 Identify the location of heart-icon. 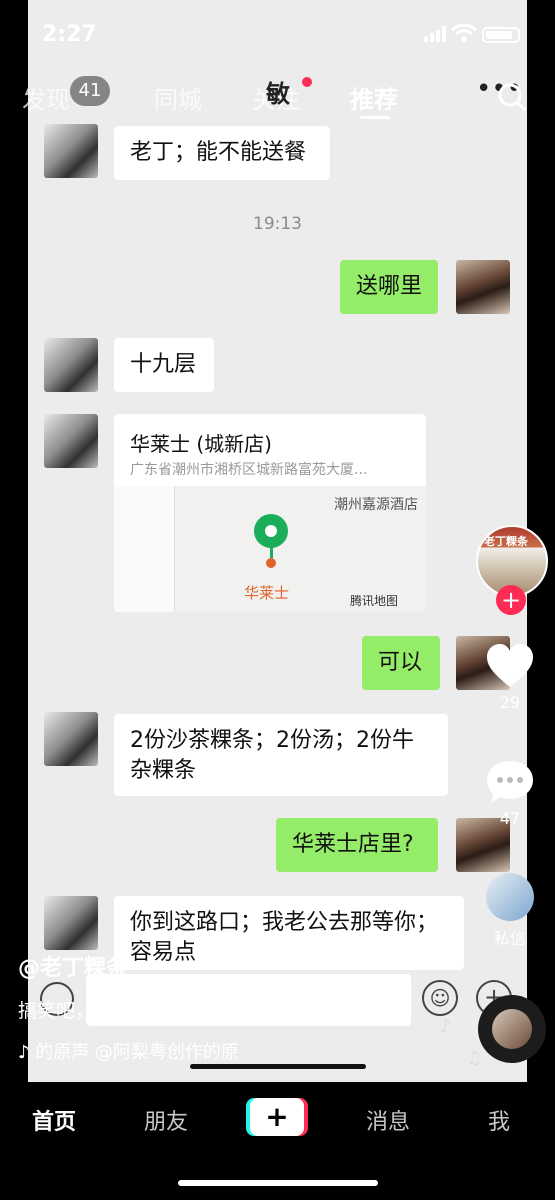
(510, 665).